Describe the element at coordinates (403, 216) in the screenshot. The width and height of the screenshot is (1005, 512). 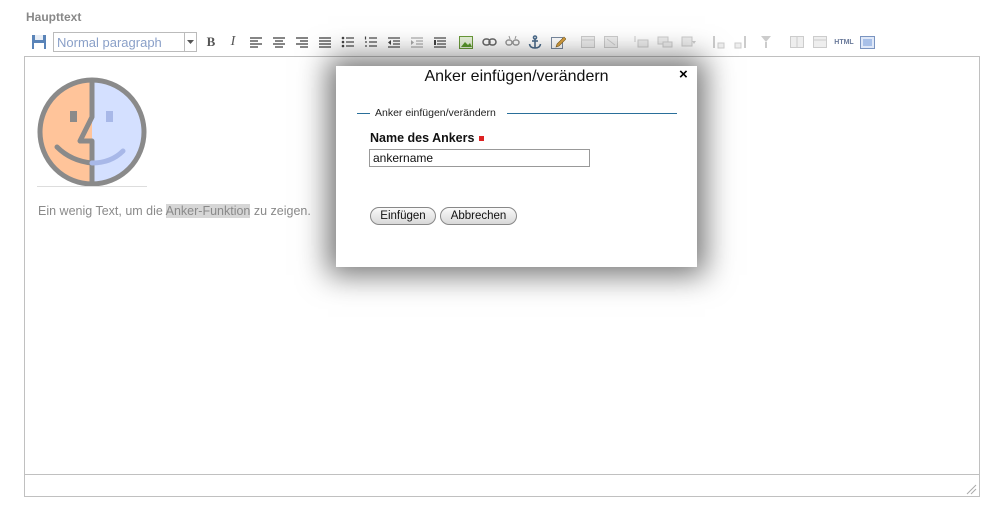
I see `insert-button: Einfügen` at that location.